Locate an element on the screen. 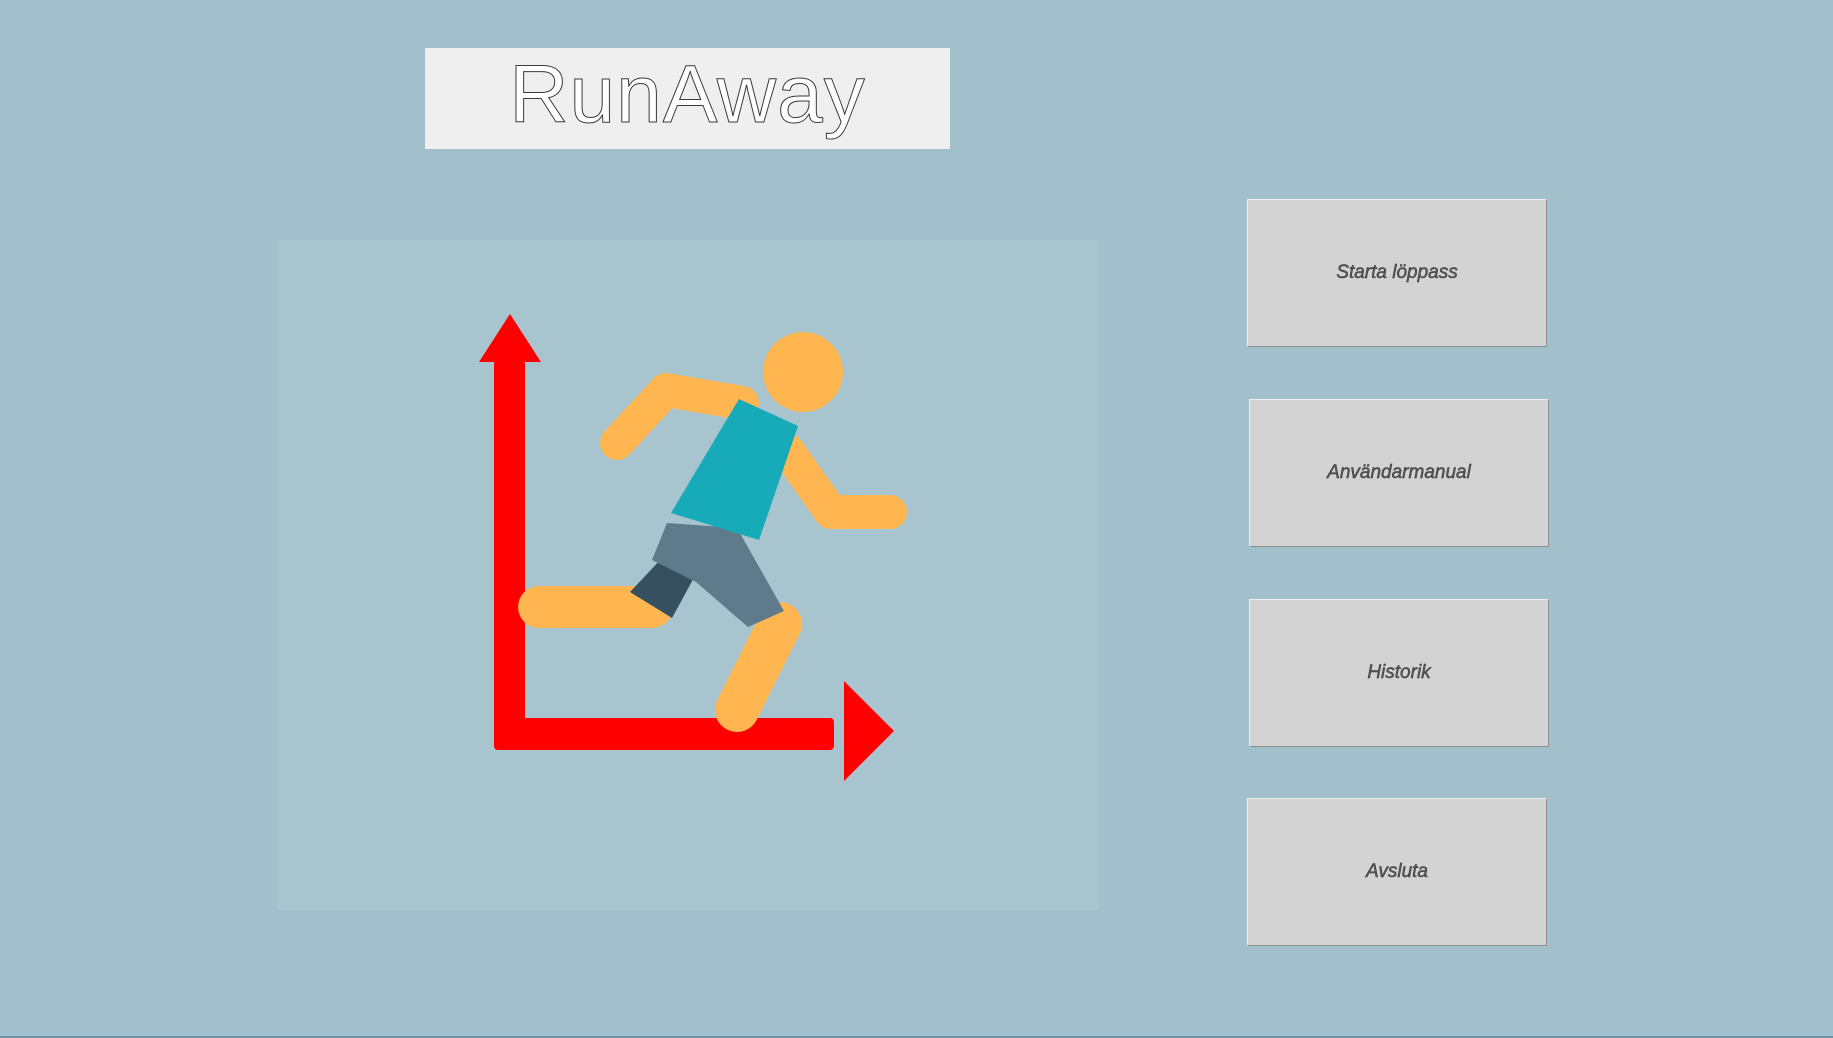  start-run-button: Starta löppass is located at coordinates (1397, 273).